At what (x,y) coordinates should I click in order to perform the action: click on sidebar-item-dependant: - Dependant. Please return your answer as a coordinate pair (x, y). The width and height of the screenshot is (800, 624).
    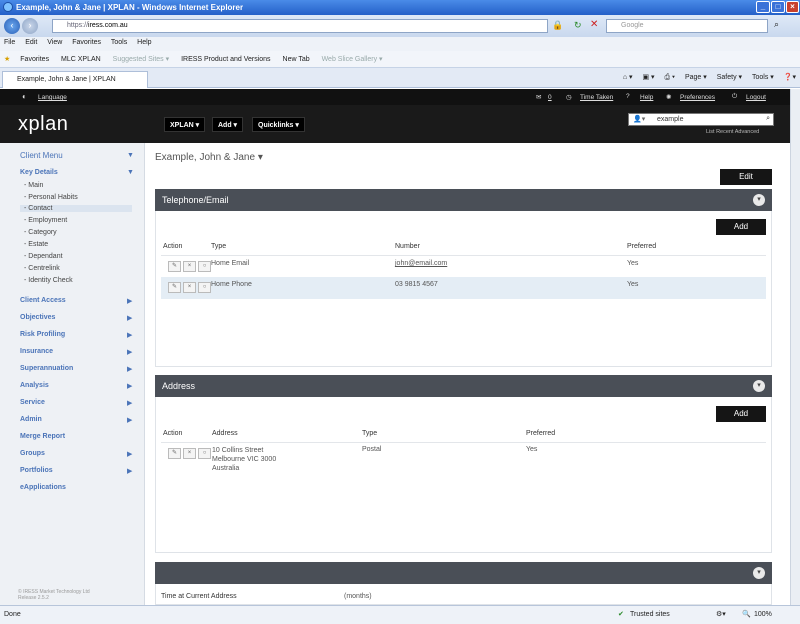
    Looking at the image, I should click on (43, 256).